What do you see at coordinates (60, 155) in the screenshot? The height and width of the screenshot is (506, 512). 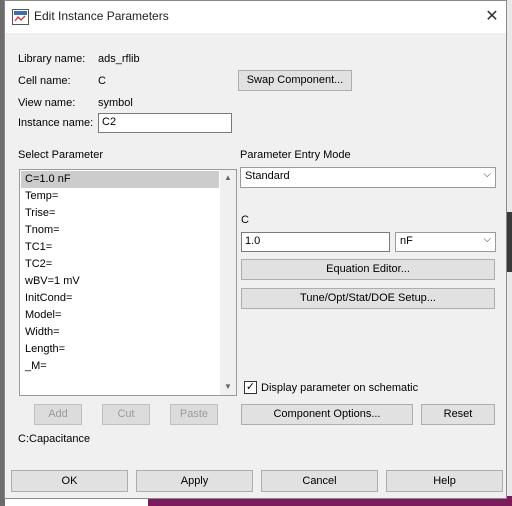 I see `select-parameter-heading: Select Parameter` at bounding box center [60, 155].